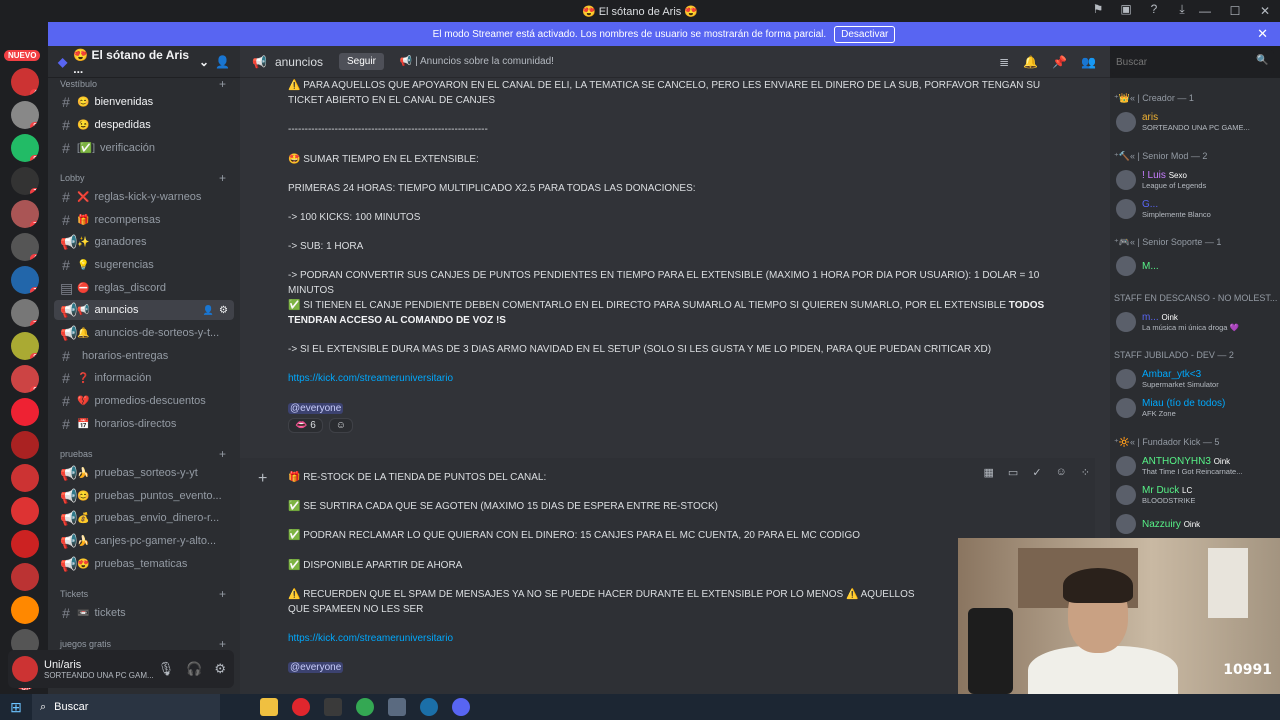  What do you see at coordinates (1193, 209) in the screenshot?
I see `member-item: G... Simplemente Blanco` at bounding box center [1193, 209].